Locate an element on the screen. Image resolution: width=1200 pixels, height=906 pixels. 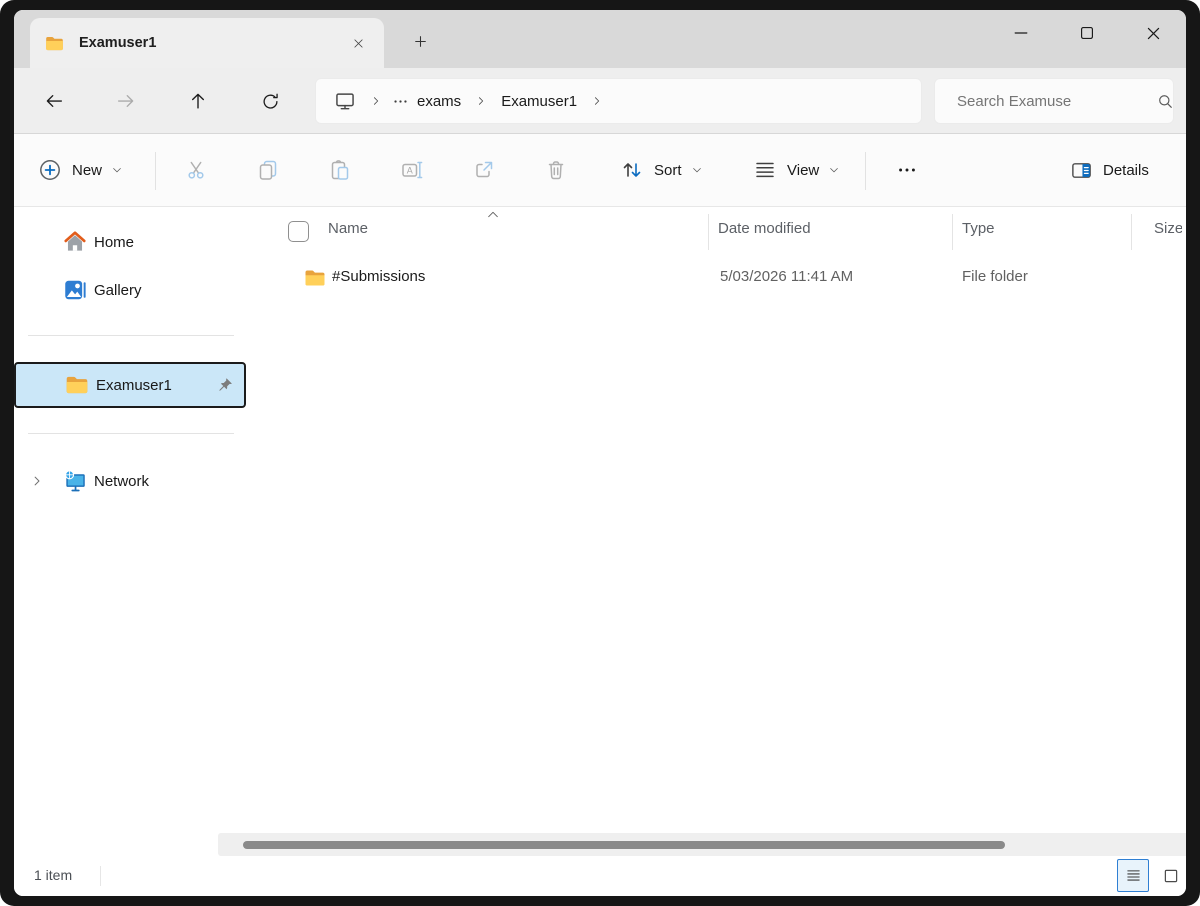
more-options-button is located at coordinates (907, 170).